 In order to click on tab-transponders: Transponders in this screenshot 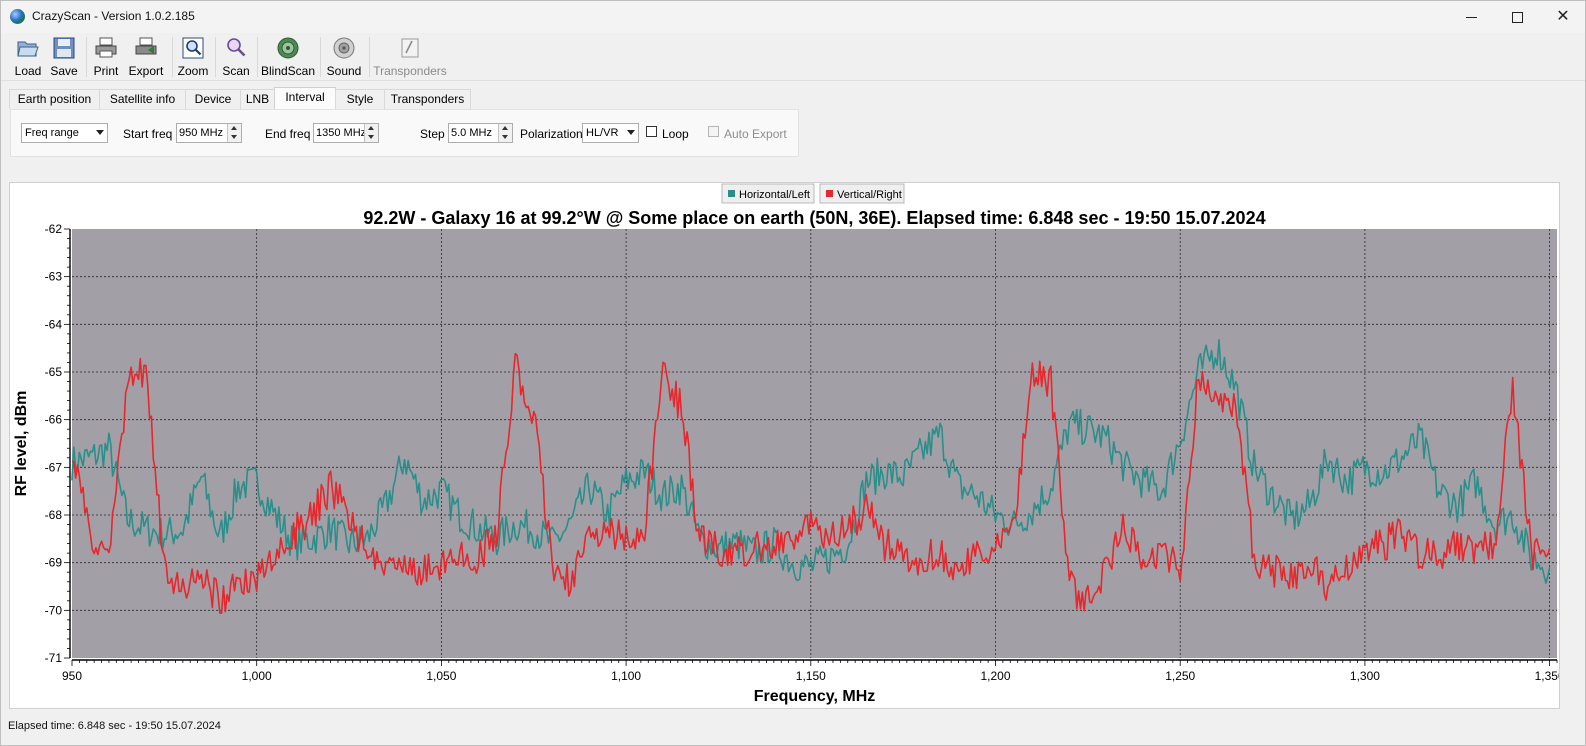, I will do `click(427, 99)`.